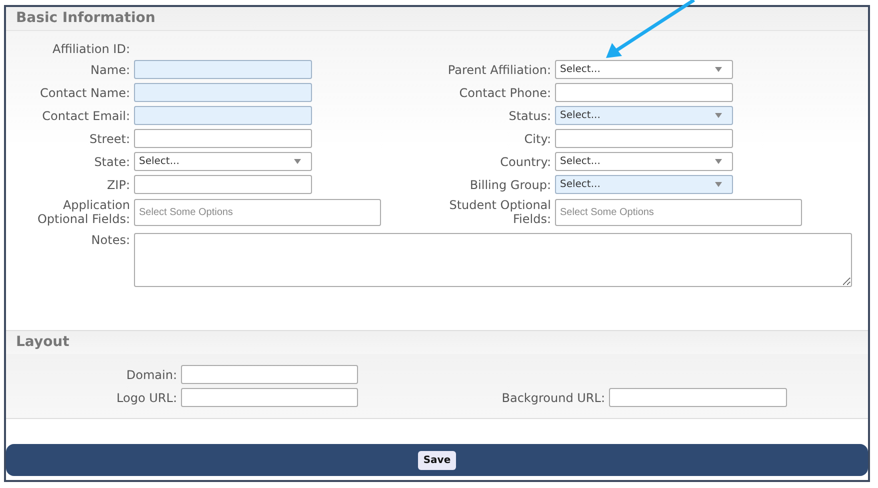 Image resolution: width=878 pixels, height=488 pixels. What do you see at coordinates (437, 460) in the screenshot?
I see `save-button: Save` at bounding box center [437, 460].